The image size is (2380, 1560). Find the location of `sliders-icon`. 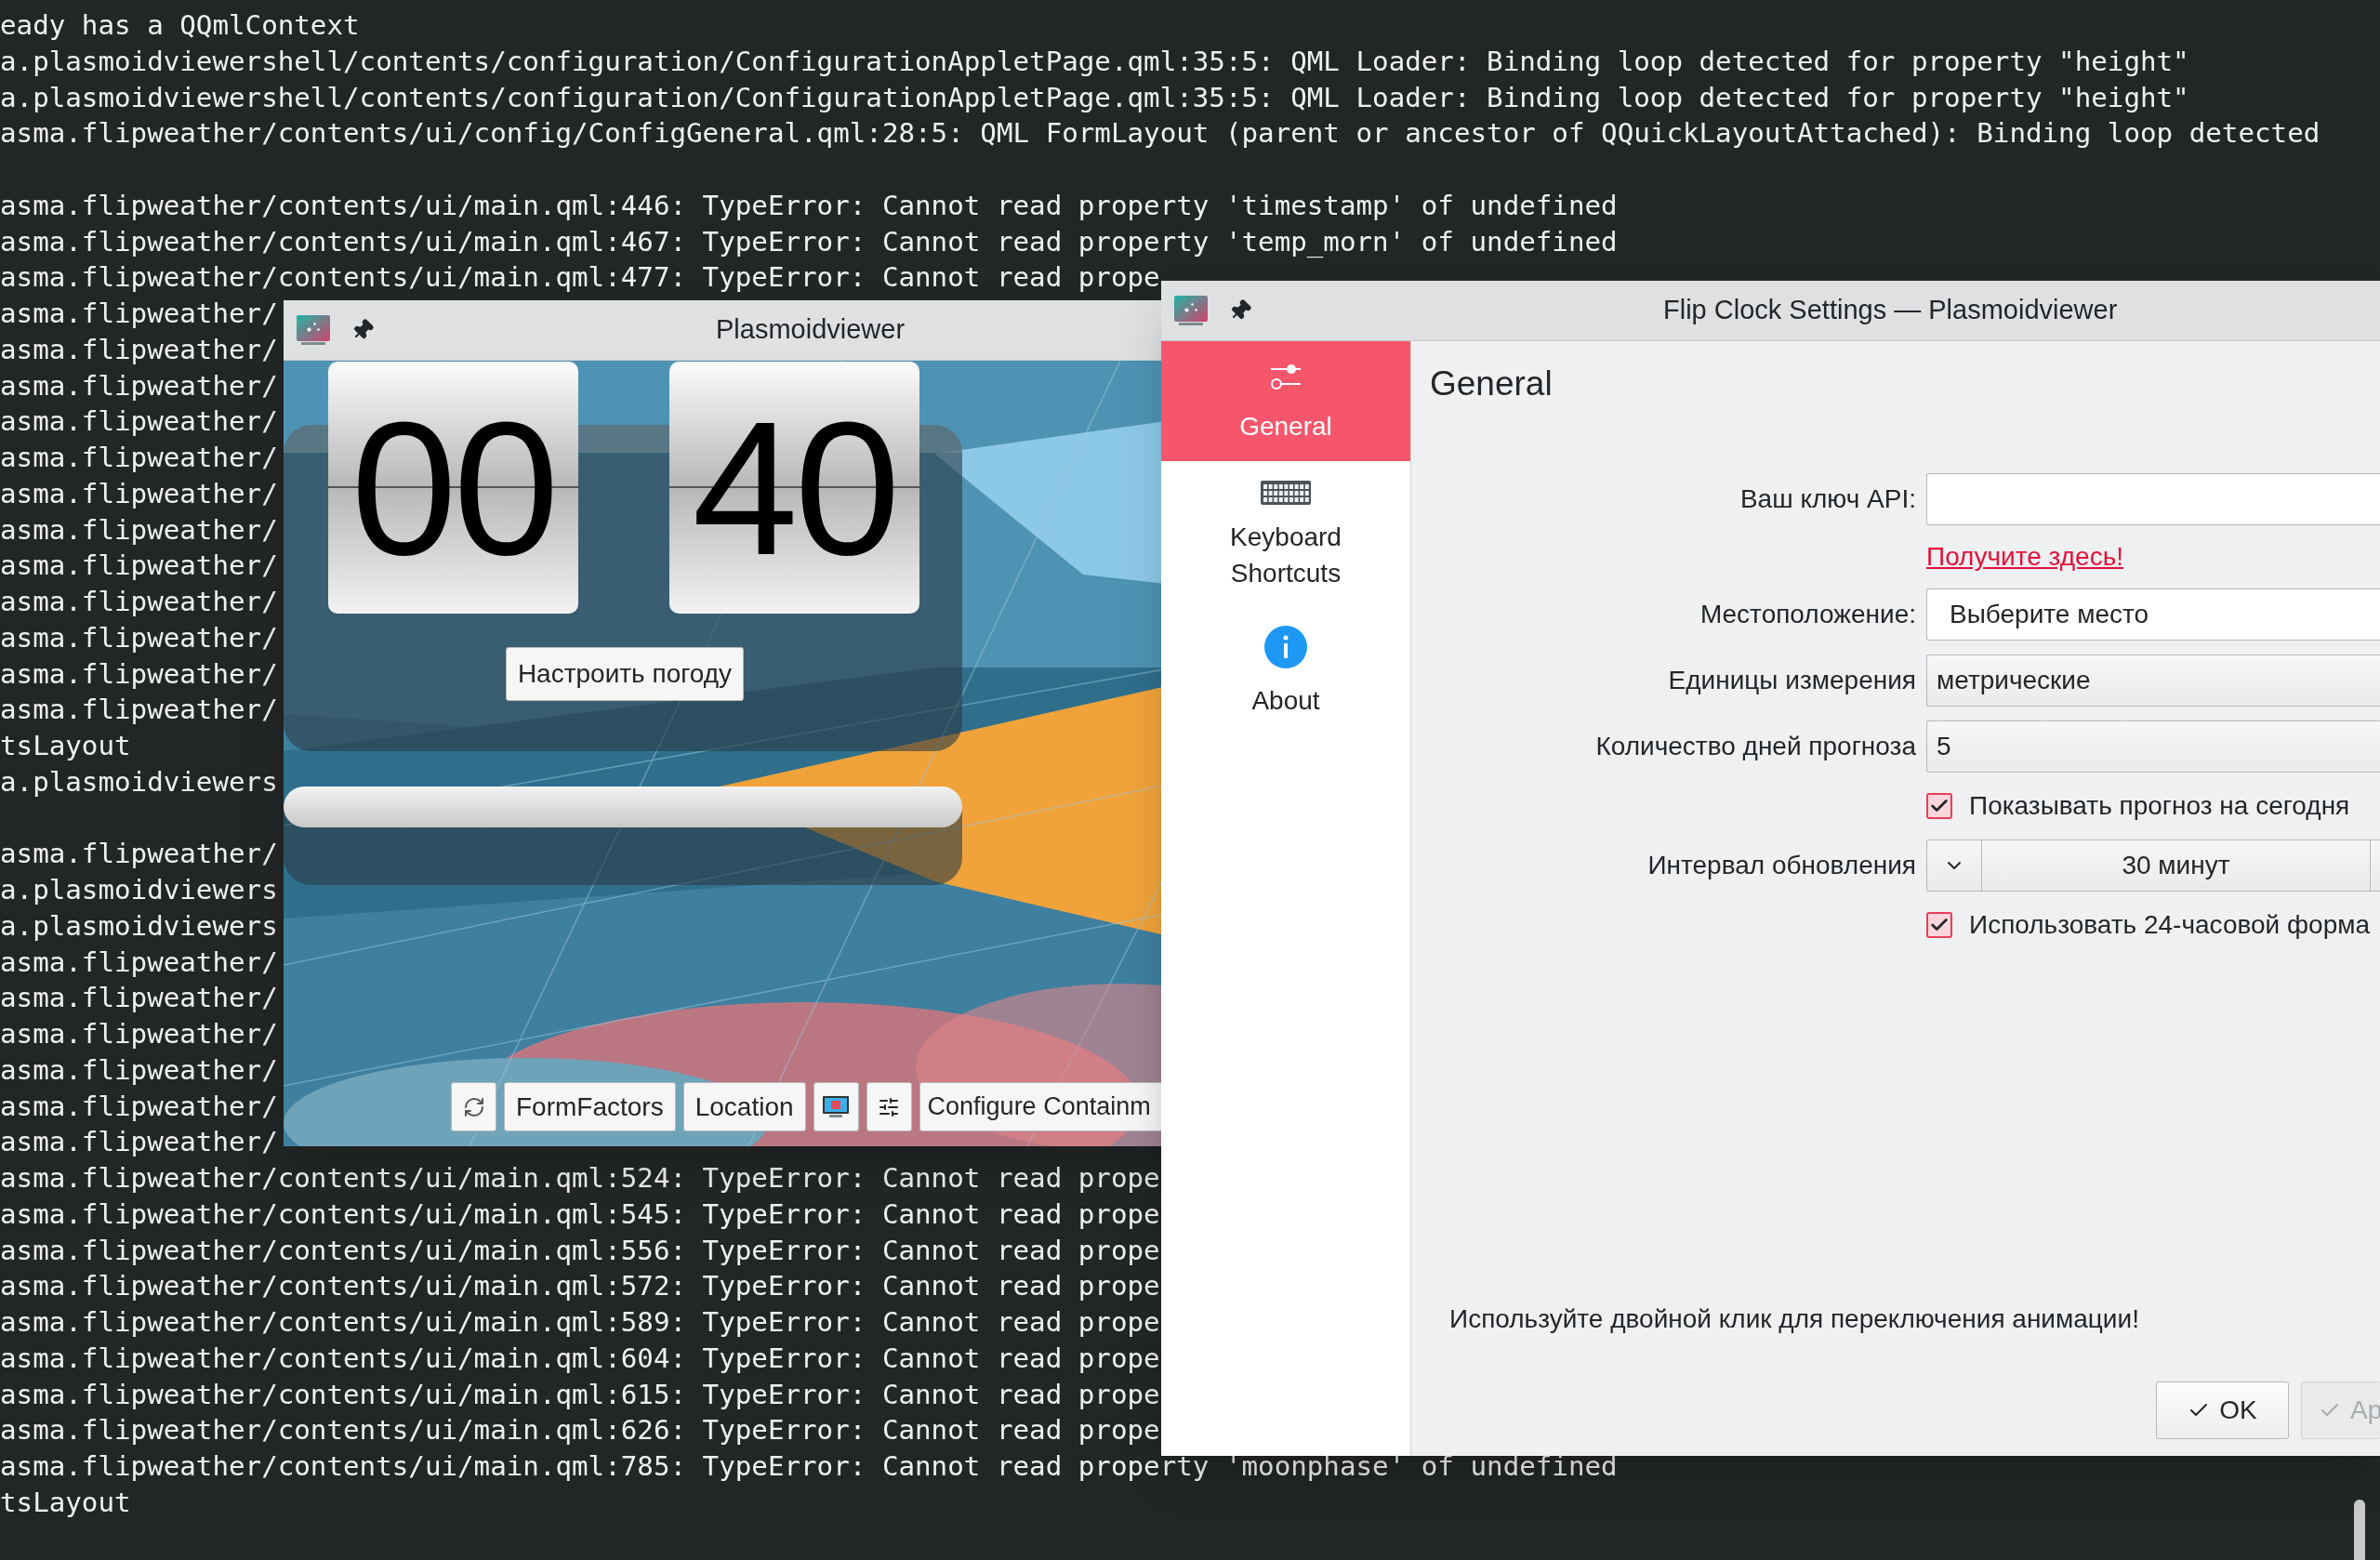

sliders-icon is located at coordinates (889, 1106).